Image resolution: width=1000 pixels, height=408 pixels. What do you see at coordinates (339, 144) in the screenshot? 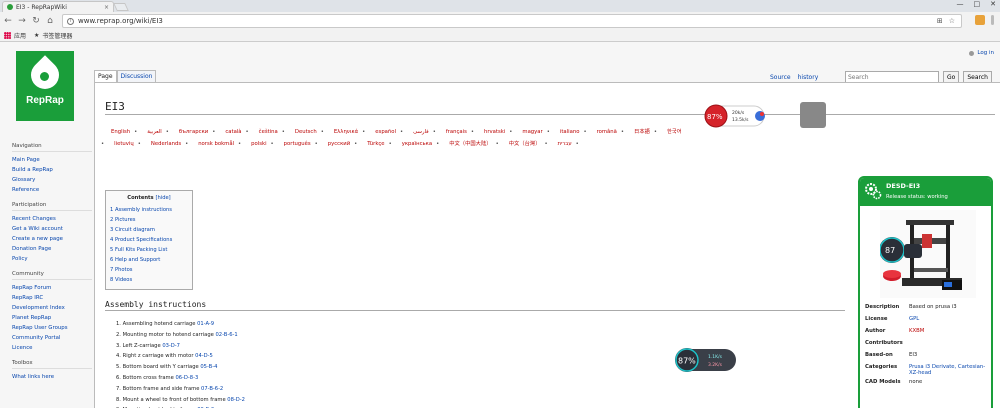
I see `language-link: русский` at bounding box center [339, 144].